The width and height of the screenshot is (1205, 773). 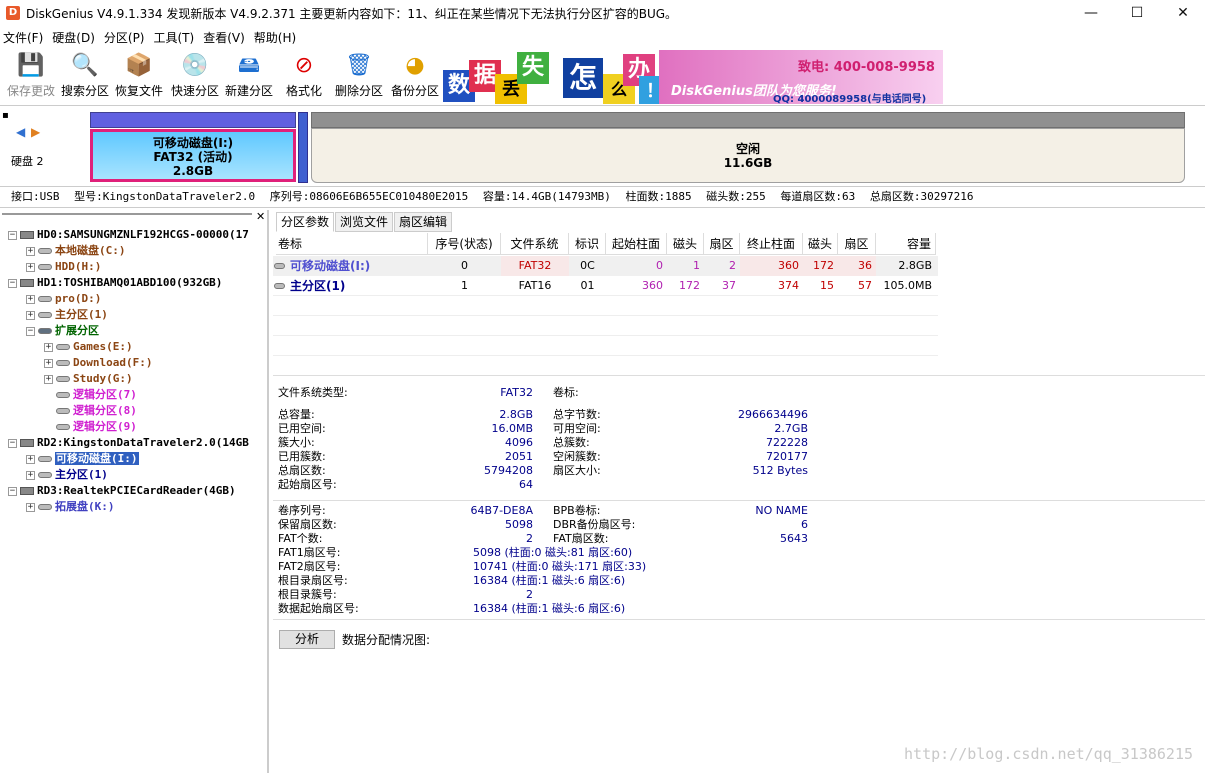 I want to click on column-header: 终止柱面, so click(x=771, y=244).